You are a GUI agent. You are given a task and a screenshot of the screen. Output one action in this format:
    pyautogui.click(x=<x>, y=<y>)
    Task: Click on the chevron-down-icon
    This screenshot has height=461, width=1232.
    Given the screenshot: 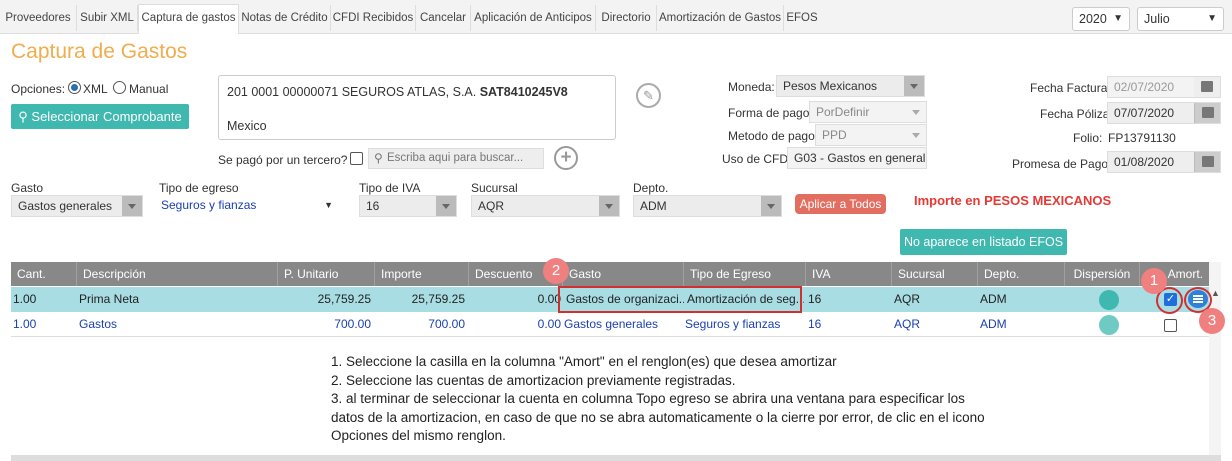 What is the action you would take?
    pyautogui.click(x=446, y=206)
    